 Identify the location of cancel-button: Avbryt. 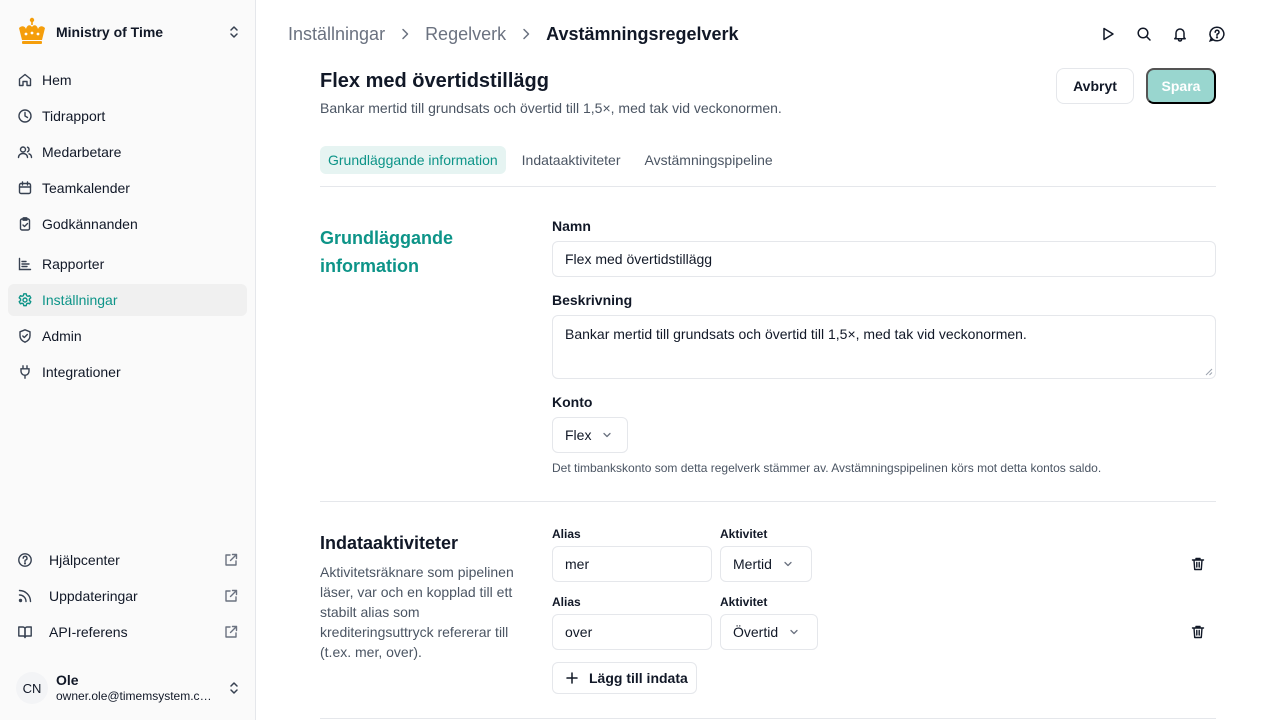
(1095, 86).